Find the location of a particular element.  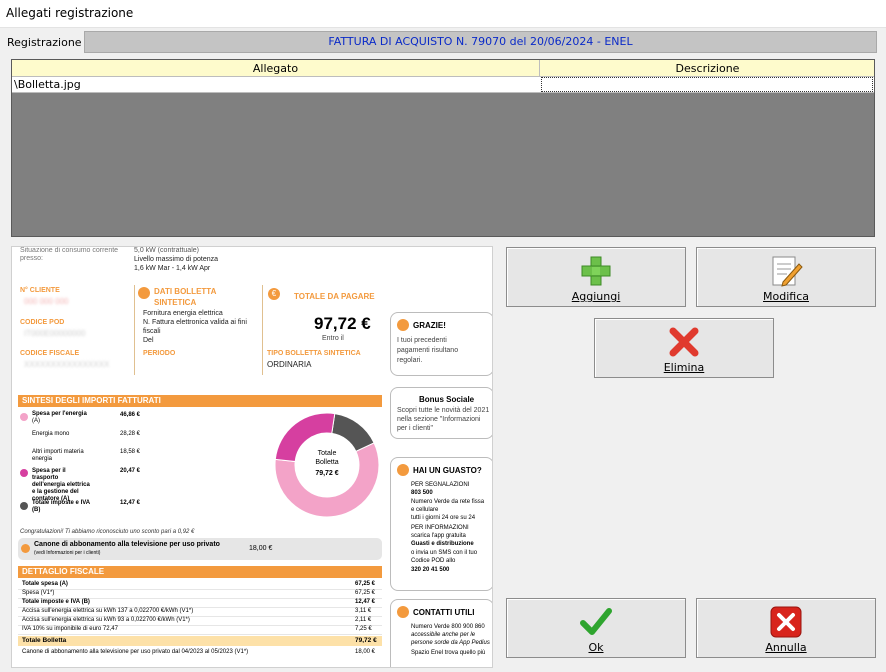

preview-text: 18,00 € is located at coordinates (365, 652).